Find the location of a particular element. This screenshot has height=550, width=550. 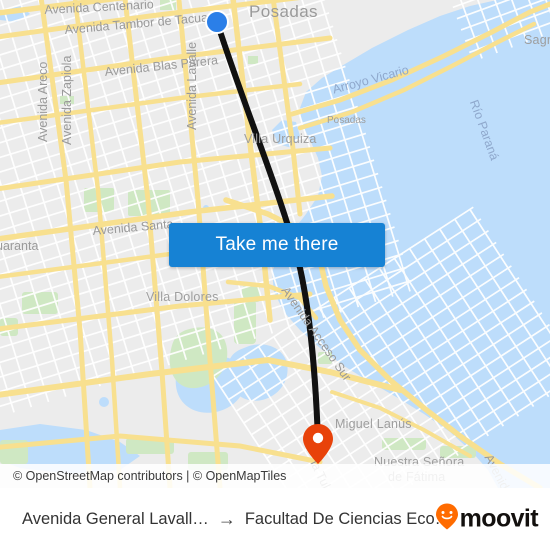

take-me-there-button: Take me there is located at coordinates (277, 245).